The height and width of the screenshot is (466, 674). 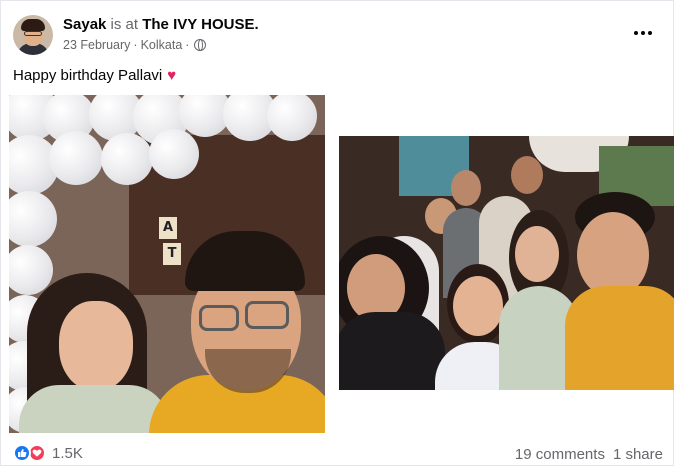 I want to click on glasses-left-lens, so click(x=219, y=318).